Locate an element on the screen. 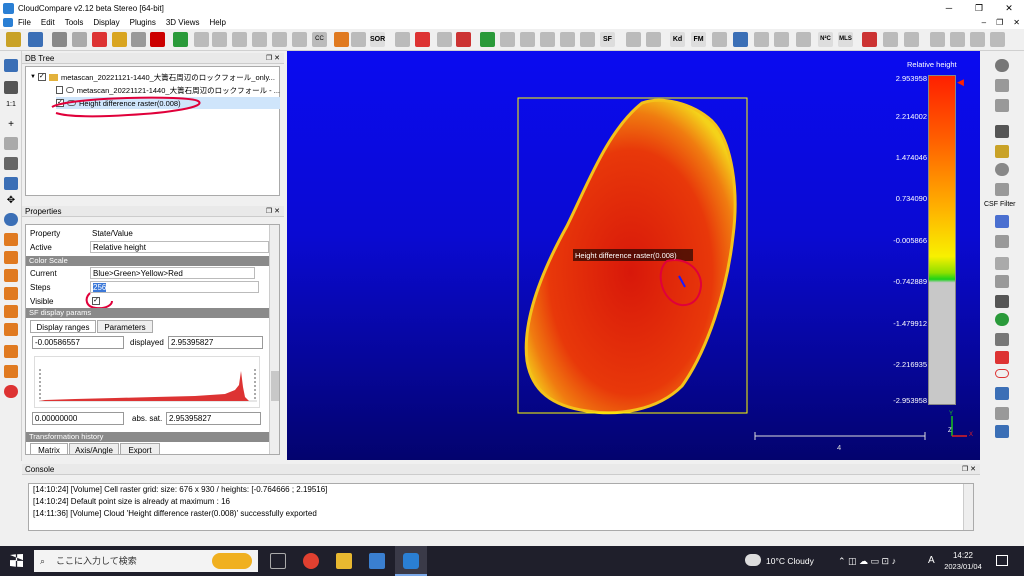  tab-matrix: Matrix is located at coordinates (49, 448).